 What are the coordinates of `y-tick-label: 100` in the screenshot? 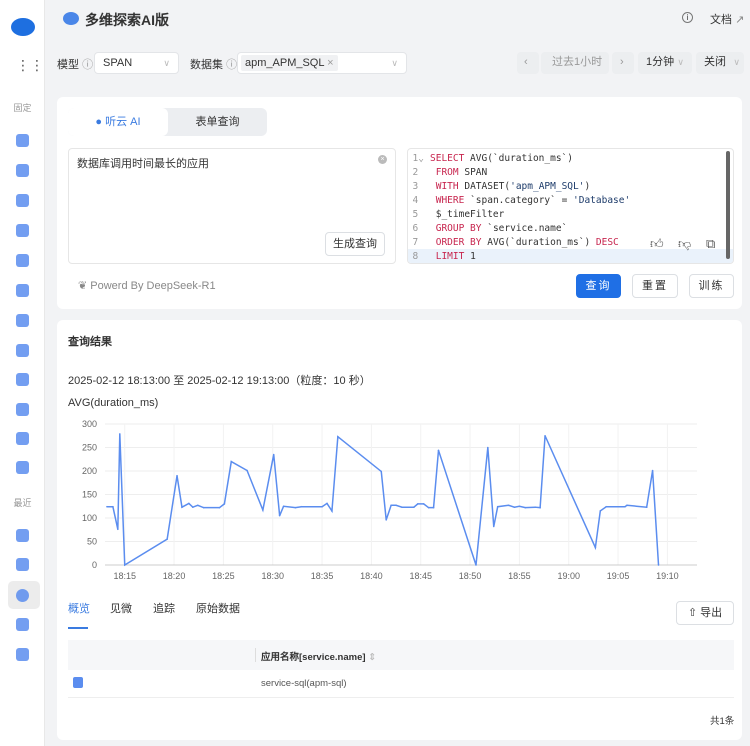 It's located at (89, 518).